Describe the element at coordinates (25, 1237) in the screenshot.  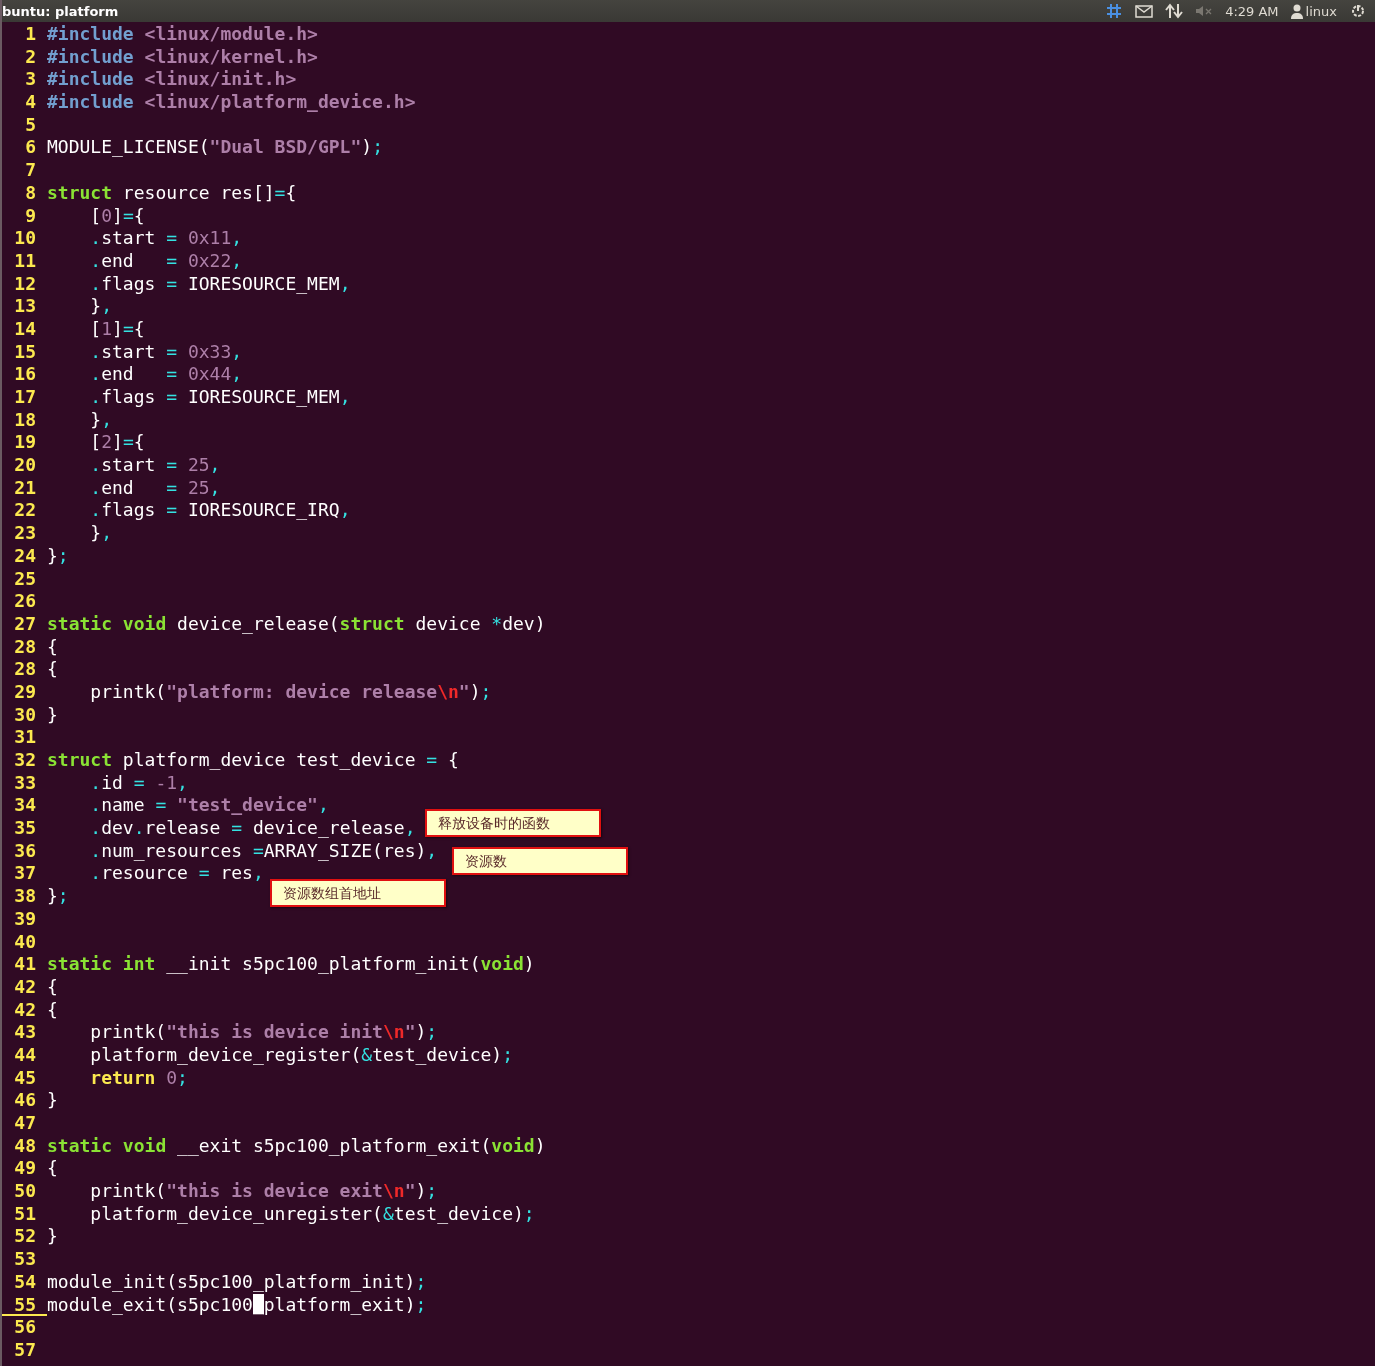
I see `line-number: 52` at that location.